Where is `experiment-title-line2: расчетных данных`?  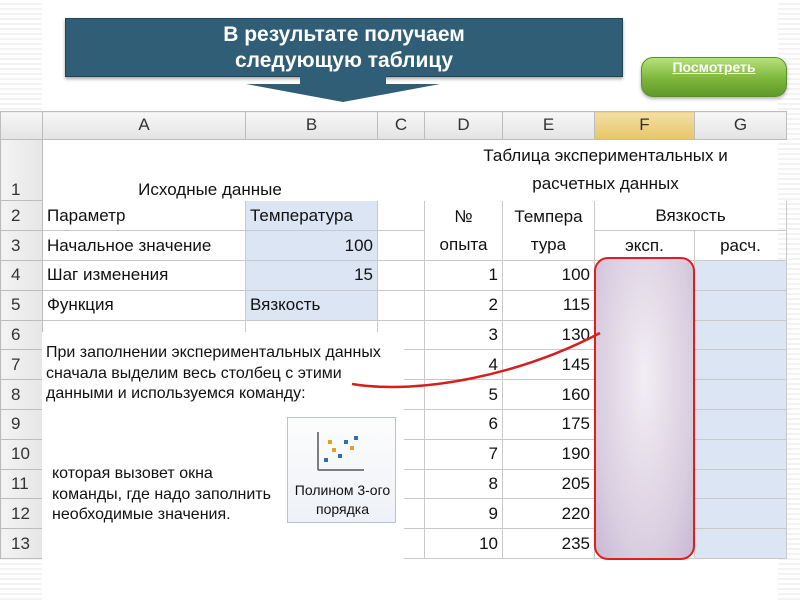 experiment-title-line2: расчетных данных is located at coordinates (605, 184).